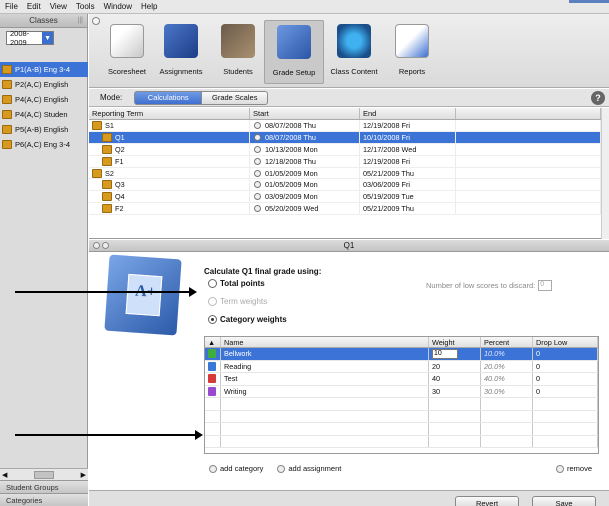 This screenshot has width=609, height=506. I want to click on option-category-label: Category weights, so click(253, 319).